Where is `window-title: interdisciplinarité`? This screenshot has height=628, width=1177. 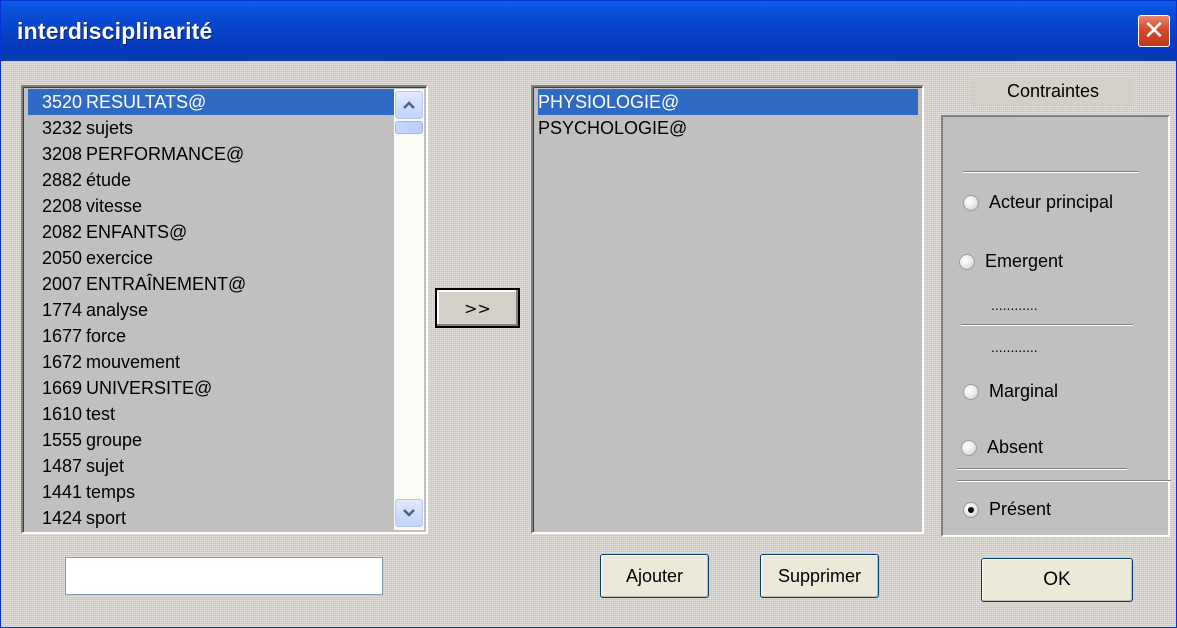 window-title: interdisciplinarité is located at coordinates (115, 31).